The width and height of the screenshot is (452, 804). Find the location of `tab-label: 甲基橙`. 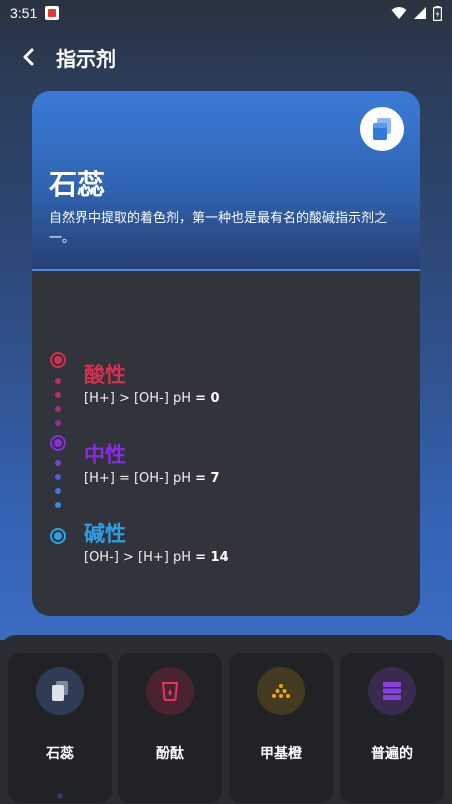

tab-label: 甲基橙 is located at coordinates (281, 754).